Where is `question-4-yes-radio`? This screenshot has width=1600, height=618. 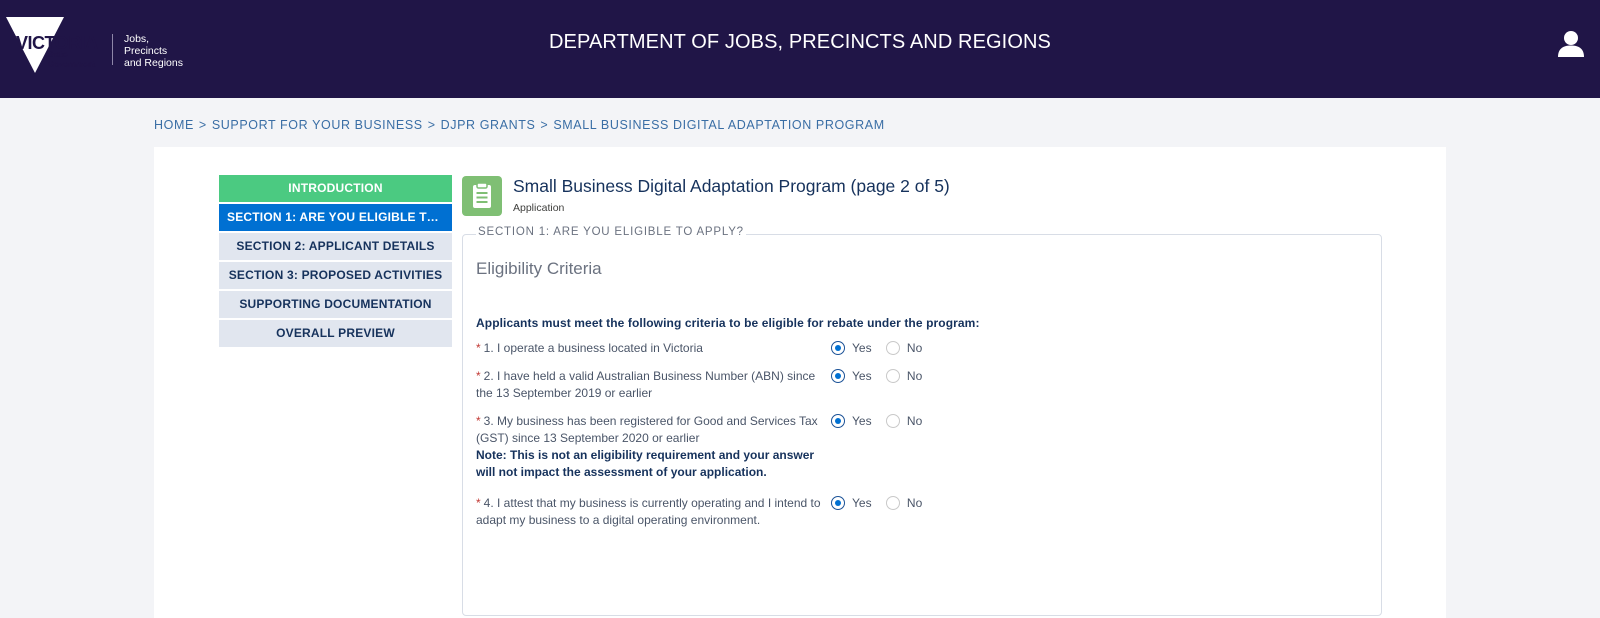 question-4-yes-radio is located at coordinates (838, 502).